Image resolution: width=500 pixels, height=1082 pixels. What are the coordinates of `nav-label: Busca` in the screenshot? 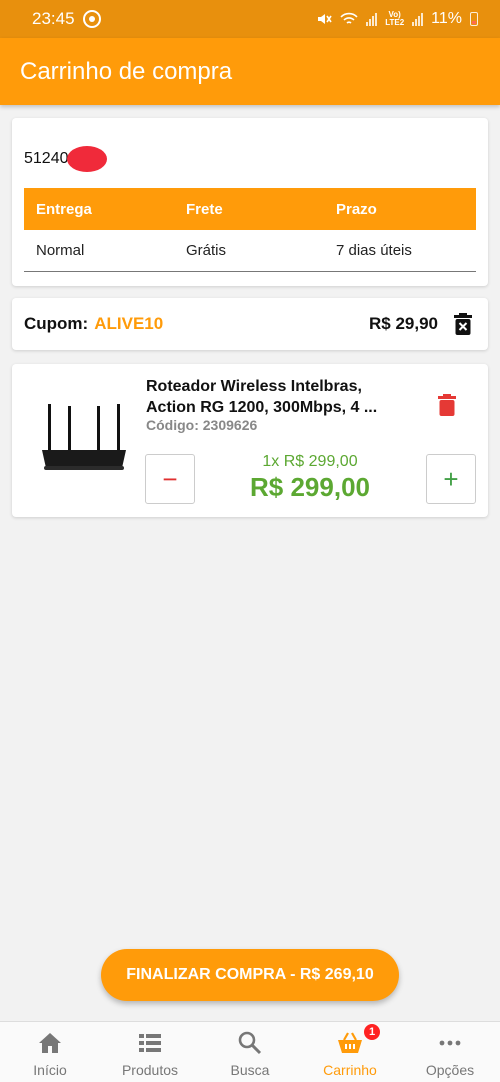 It's located at (250, 1070).